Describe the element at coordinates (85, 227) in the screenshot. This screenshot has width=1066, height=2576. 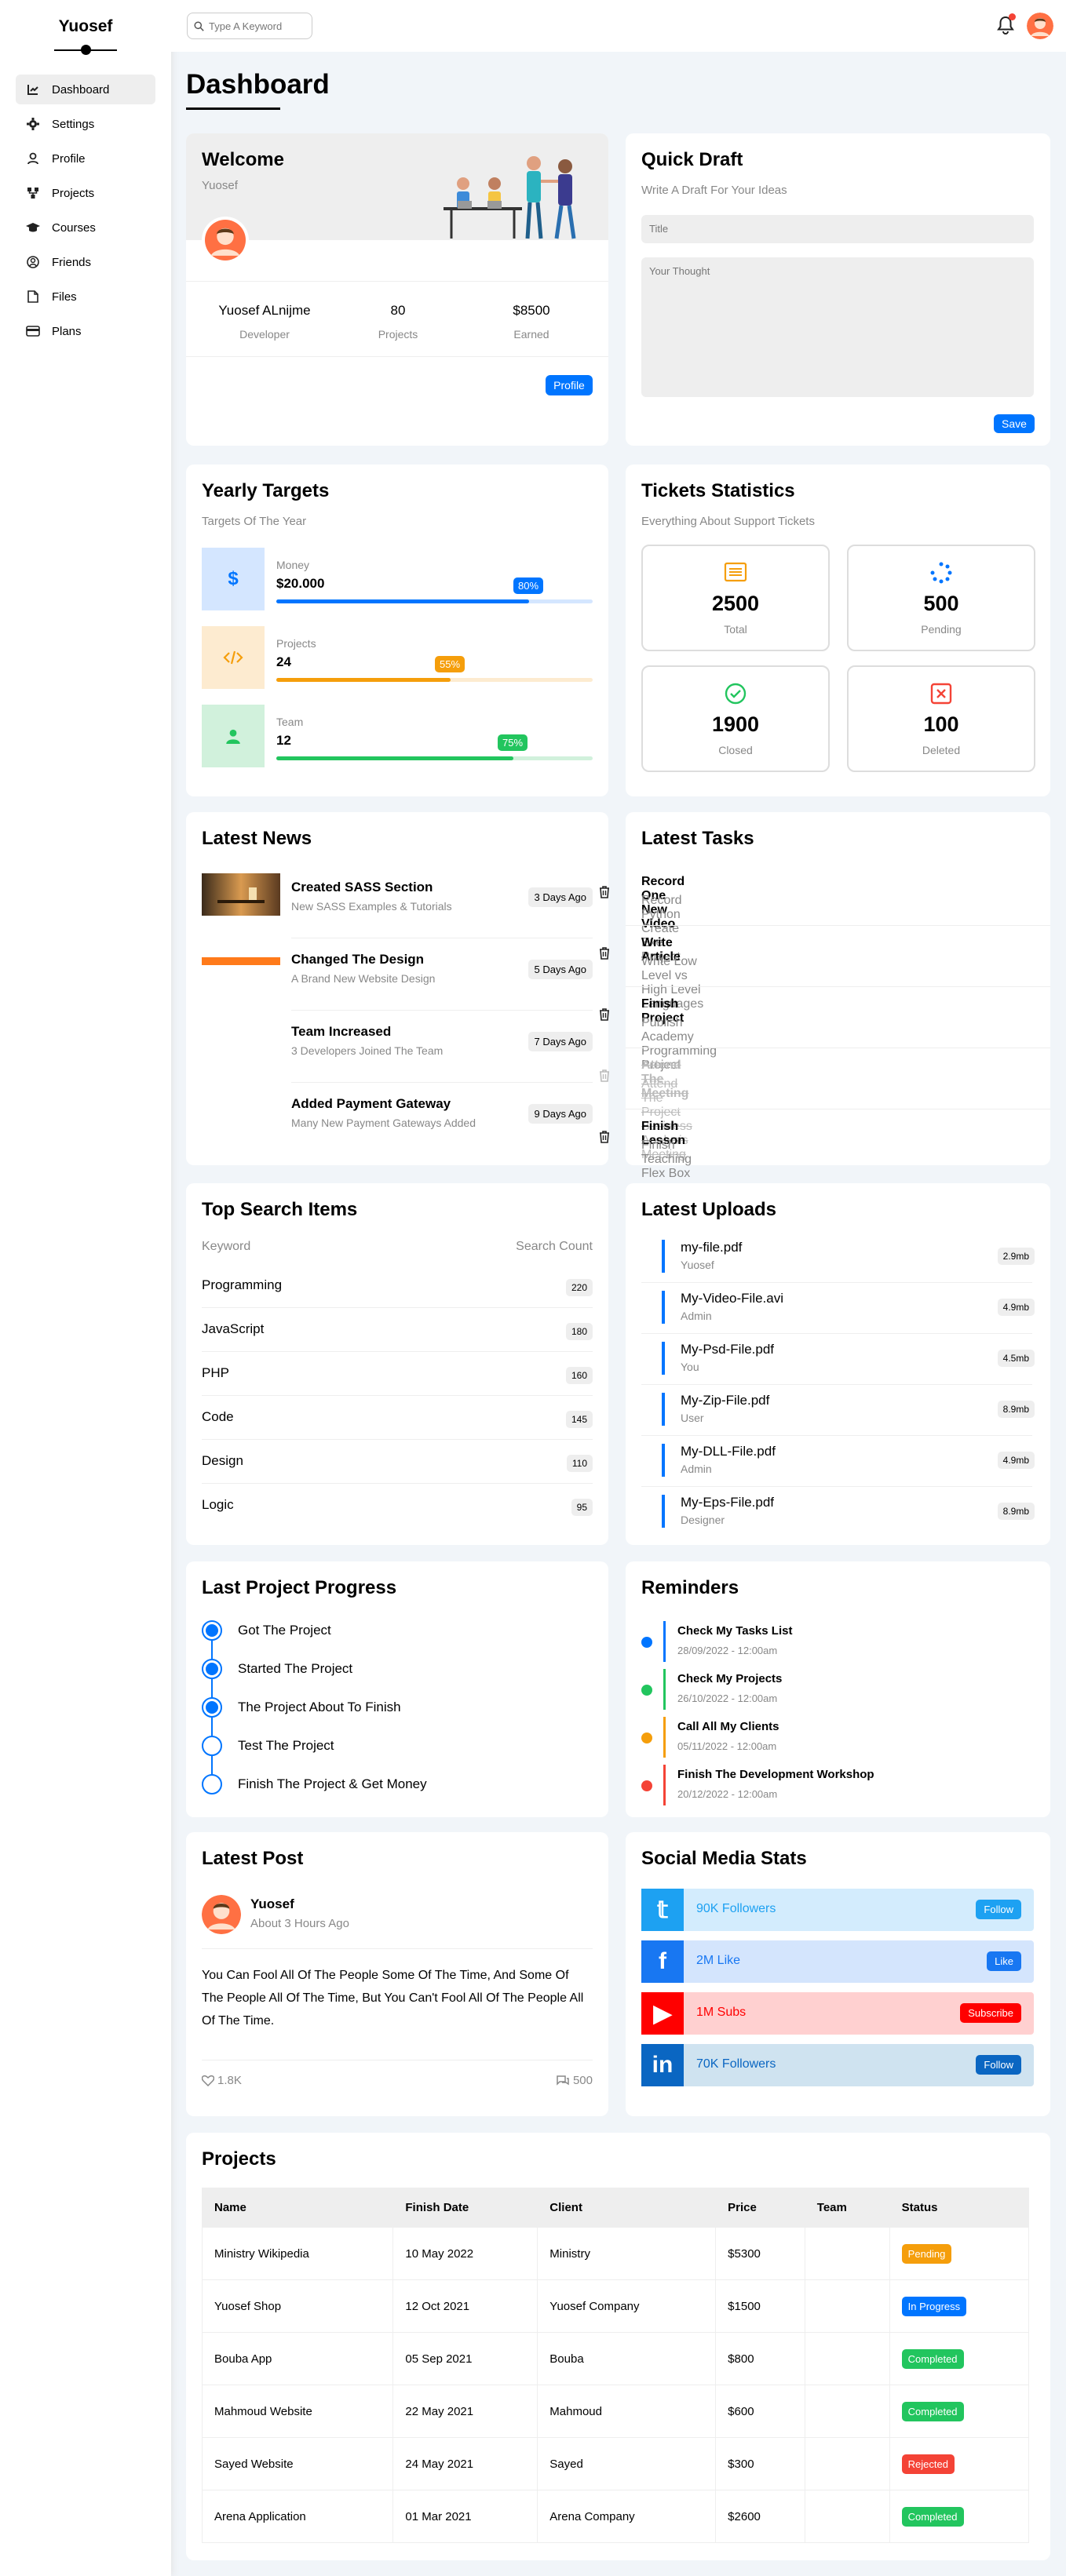
I see `sidebar-item-courses: Courses` at that location.